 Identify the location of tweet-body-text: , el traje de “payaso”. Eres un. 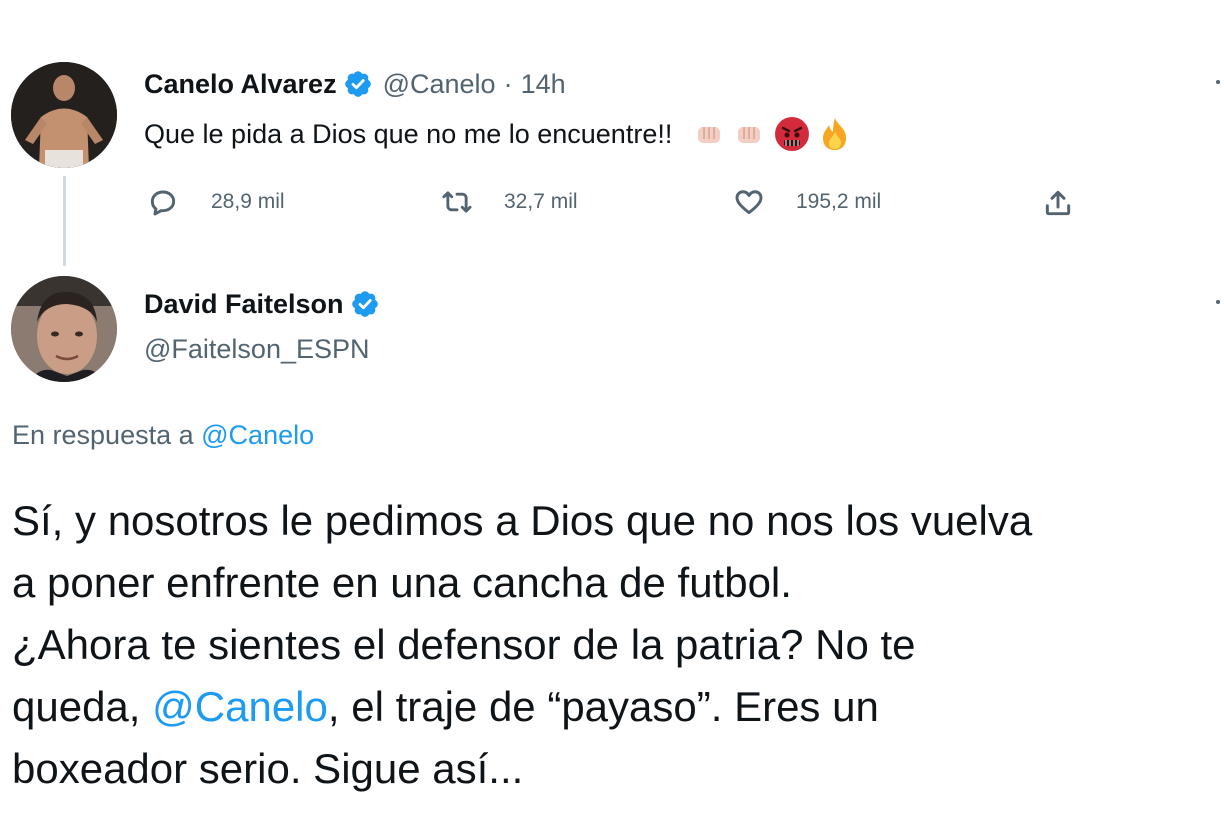
(603, 706).